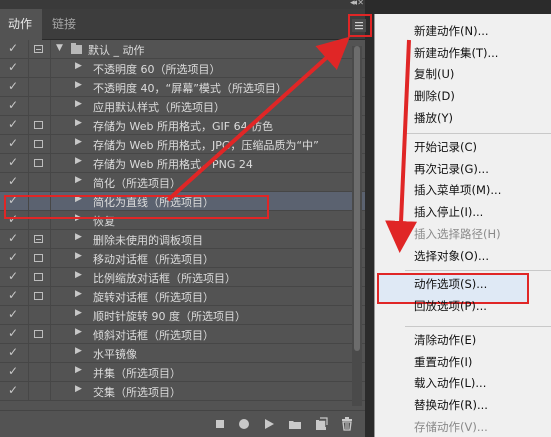 The width and height of the screenshot is (551, 437). What do you see at coordinates (182, 277) in the screenshot?
I see `action-row: ✓ ▶ 比例缩放对话框（所选项目）` at bounding box center [182, 277].